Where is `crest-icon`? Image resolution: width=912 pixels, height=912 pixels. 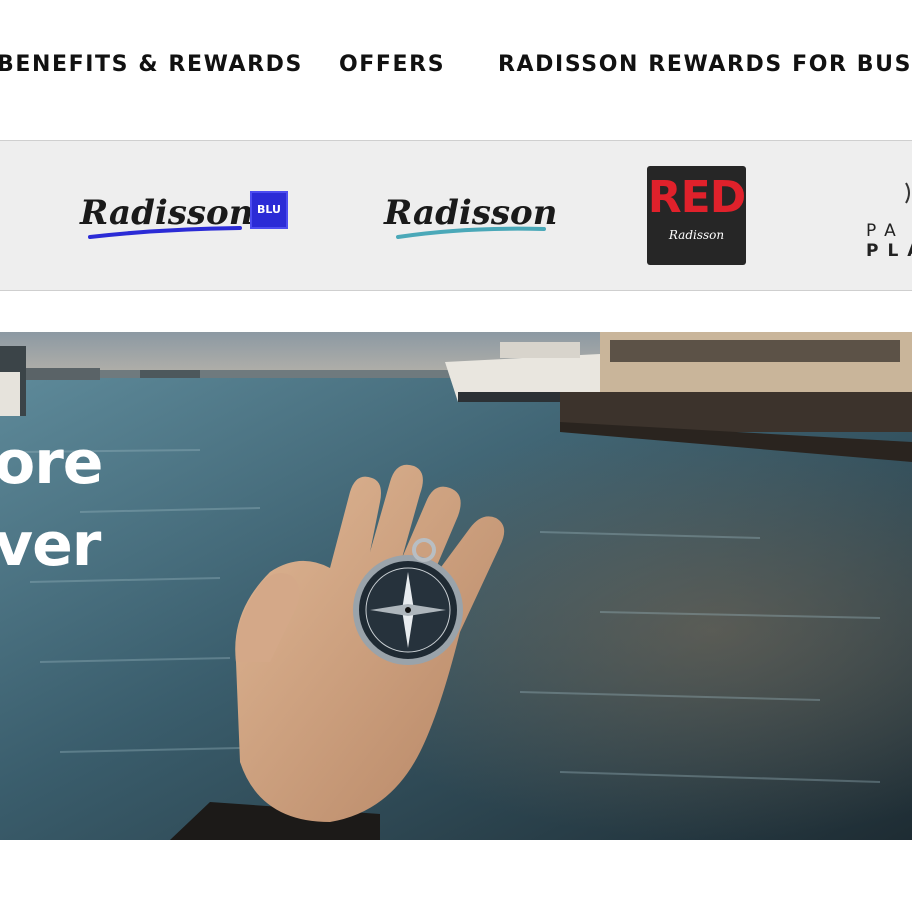
crest-icon is located at coordinates (907, 193).